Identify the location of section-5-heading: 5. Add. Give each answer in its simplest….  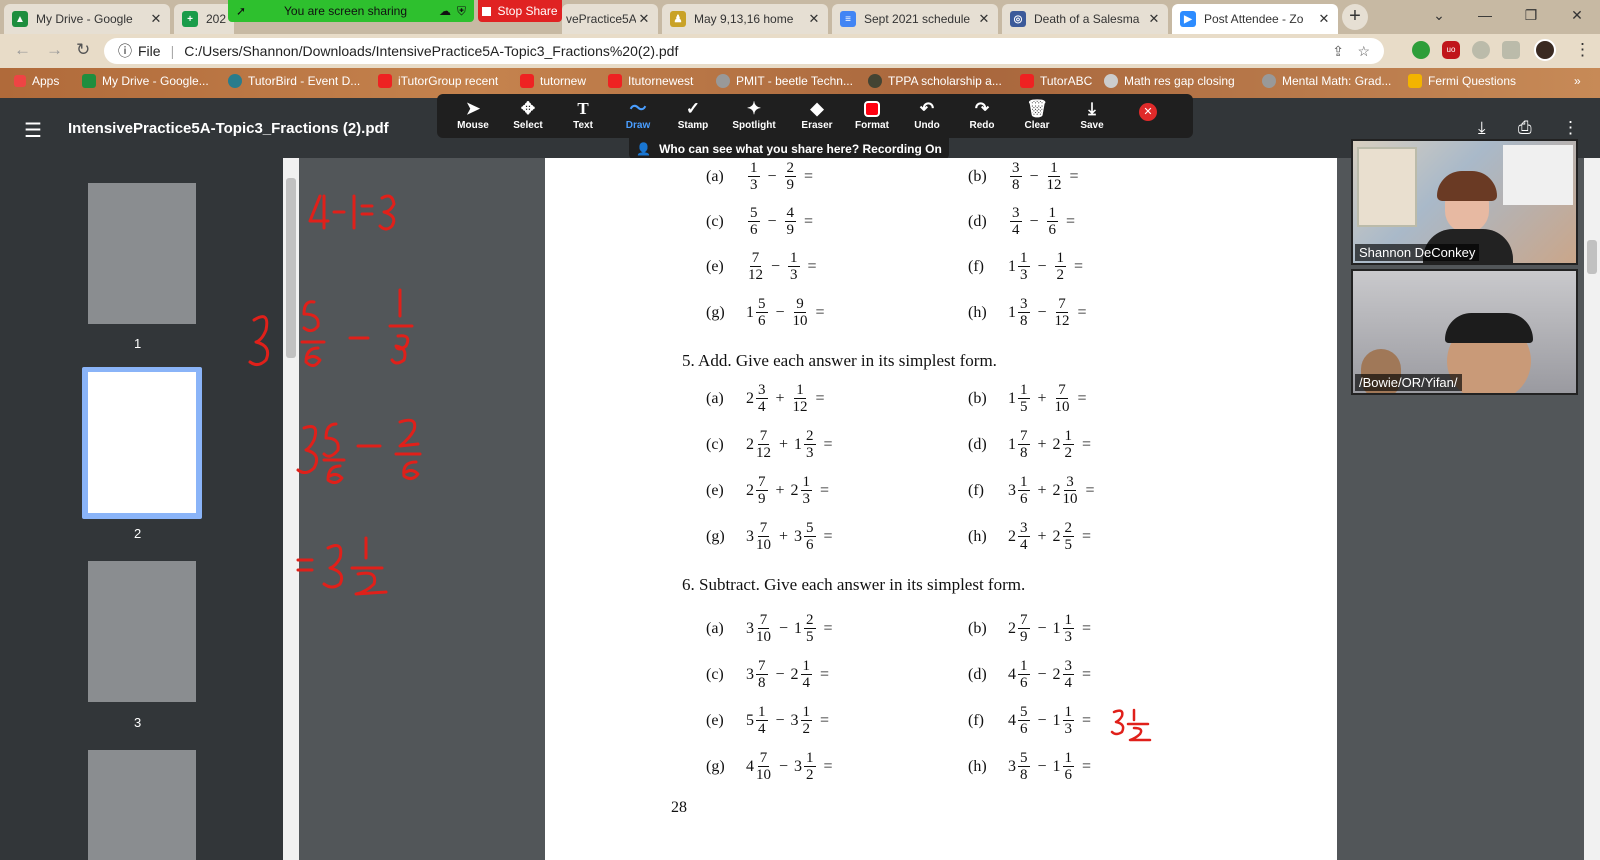
(839, 360).